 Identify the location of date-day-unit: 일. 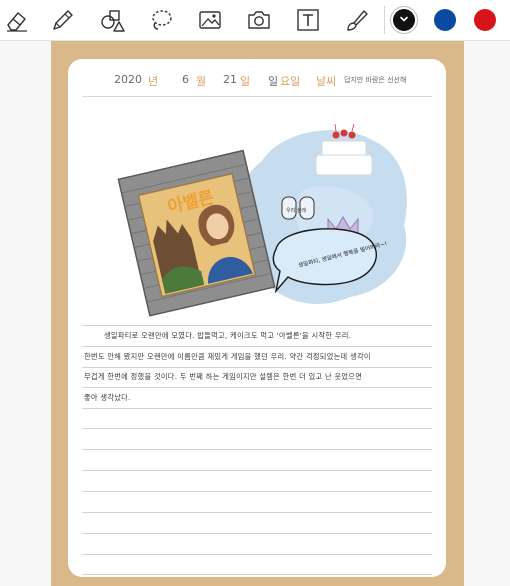
(245, 81).